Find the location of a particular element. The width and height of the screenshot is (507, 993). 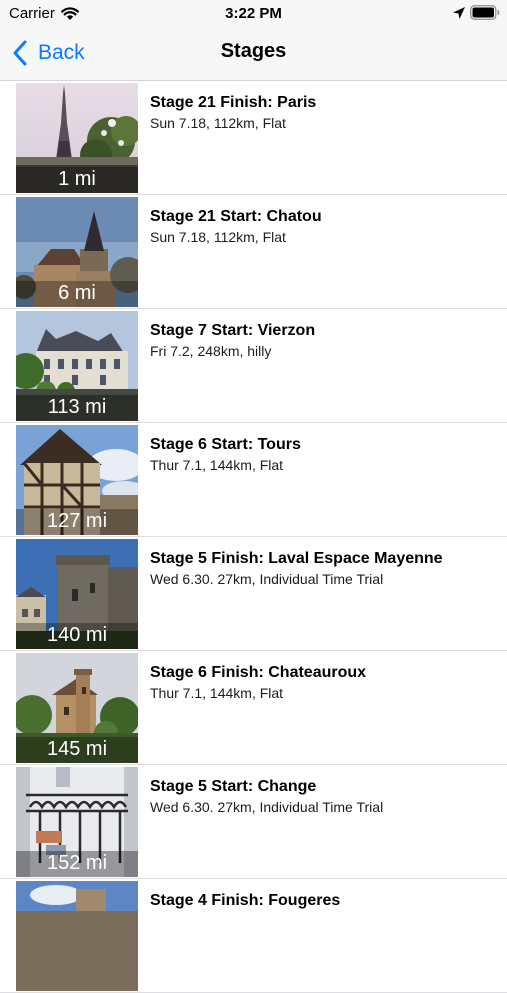

stage-thumbnail: 140 mi is located at coordinates (77, 594).